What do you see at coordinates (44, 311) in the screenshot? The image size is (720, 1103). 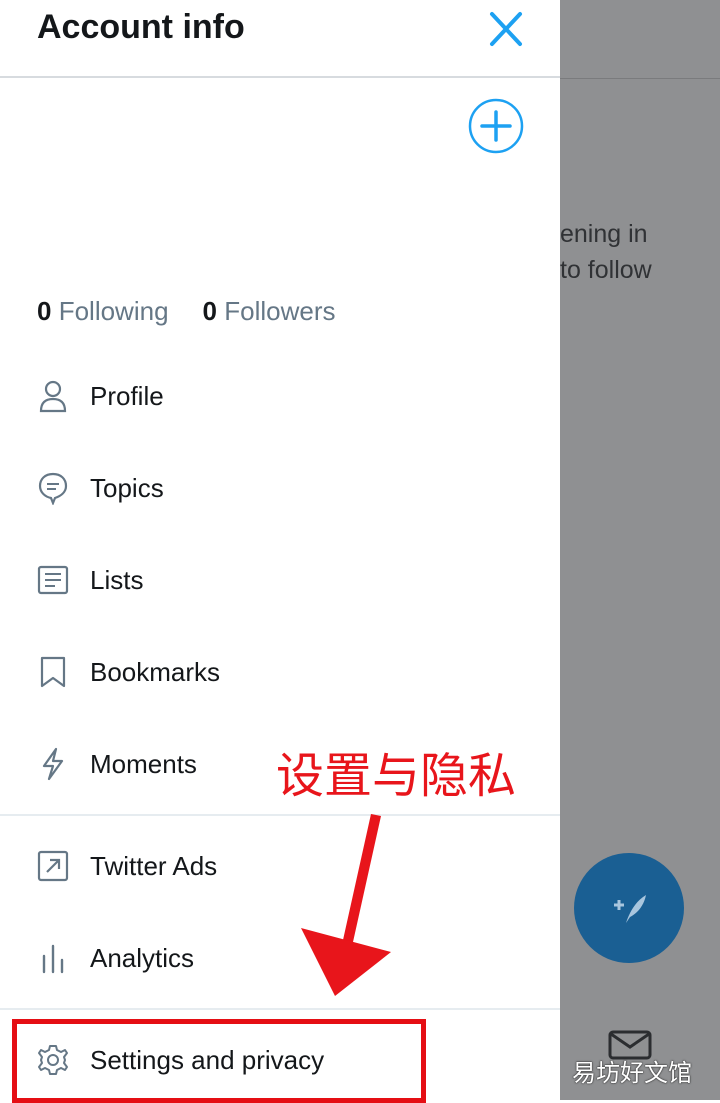 I see `following-count: 0` at bounding box center [44, 311].